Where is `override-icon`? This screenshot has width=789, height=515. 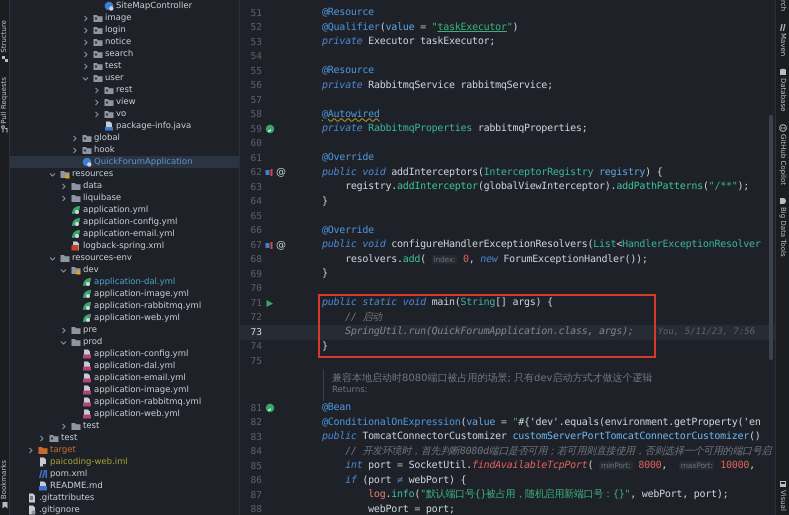
override-icon is located at coordinates (269, 173).